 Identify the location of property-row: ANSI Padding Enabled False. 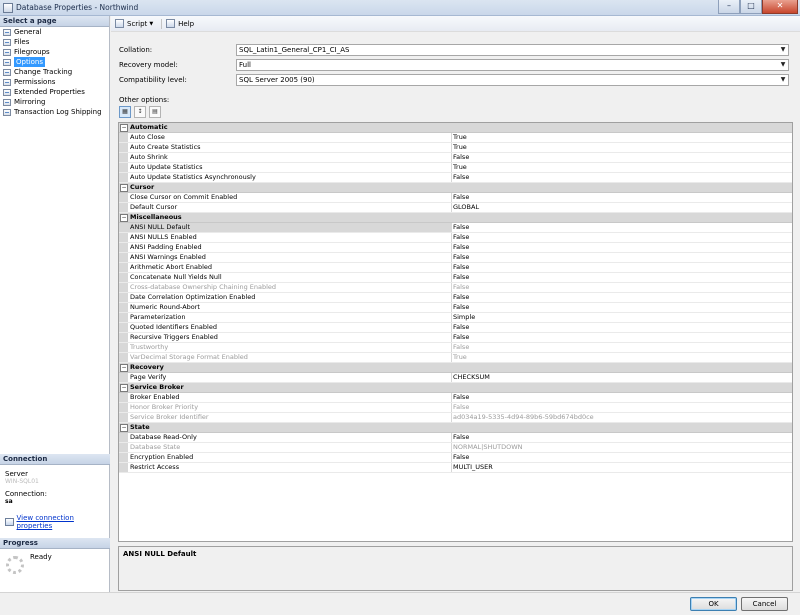
(455, 248).